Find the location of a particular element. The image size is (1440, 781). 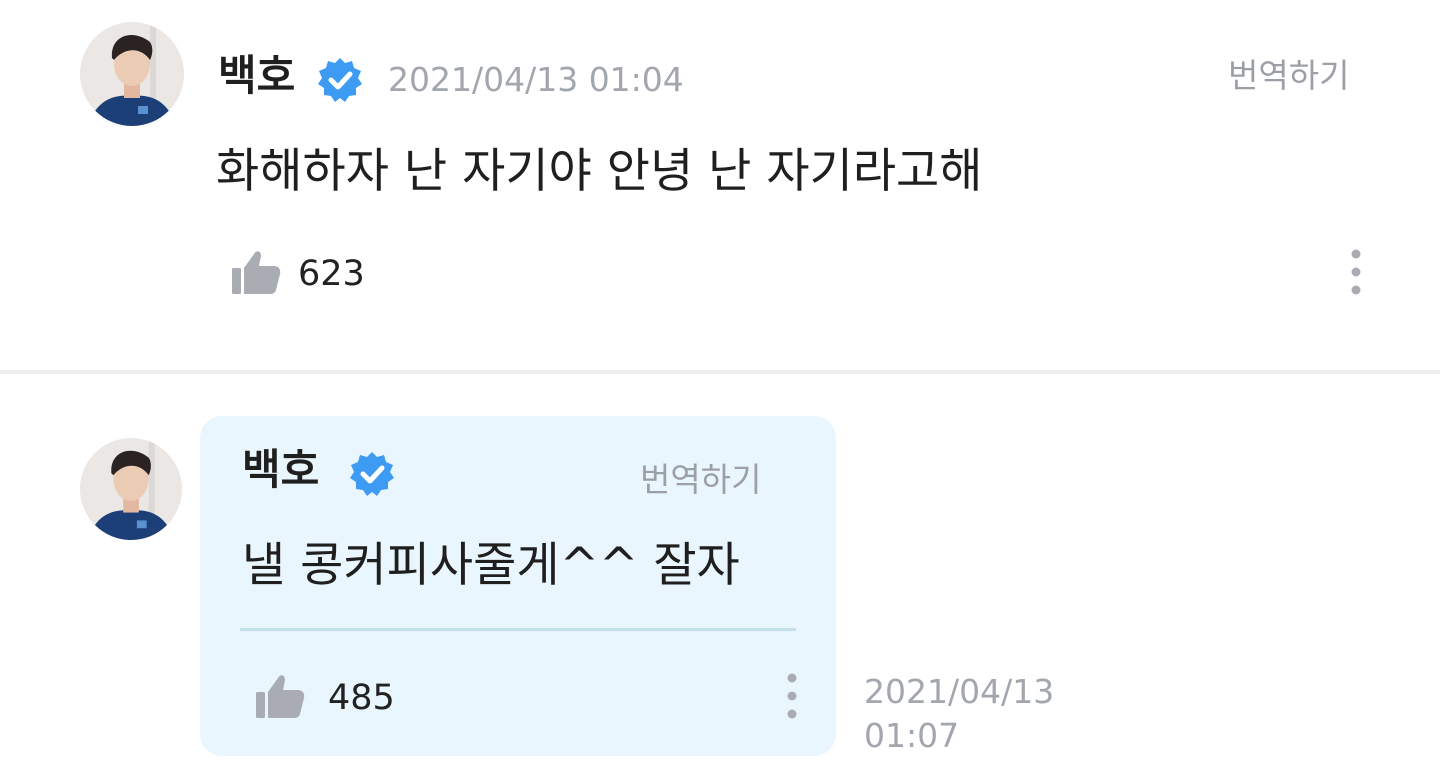

like-count: 485 is located at coordinates (361, 698).